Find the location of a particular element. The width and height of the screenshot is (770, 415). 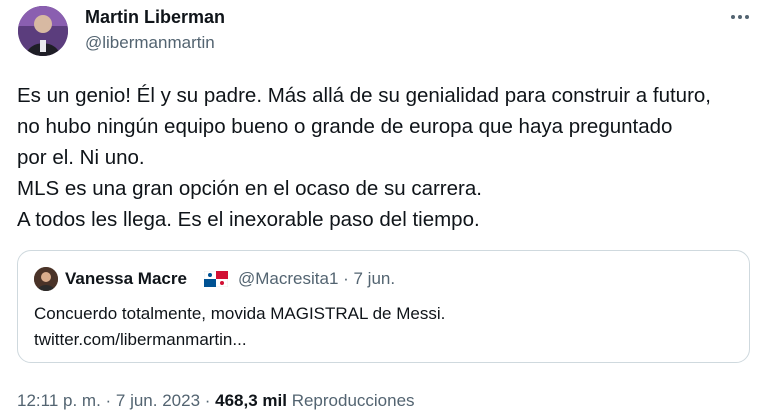

quote-author-avatar is located at coordinates (46, 279).